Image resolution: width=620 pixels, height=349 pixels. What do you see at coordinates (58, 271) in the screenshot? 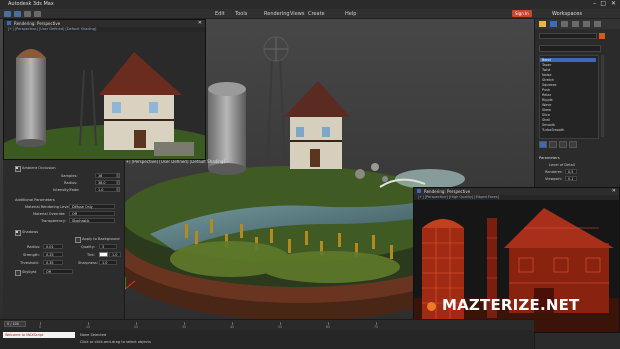
I see `skylight-select: Off` at bounding box center [58, 271].